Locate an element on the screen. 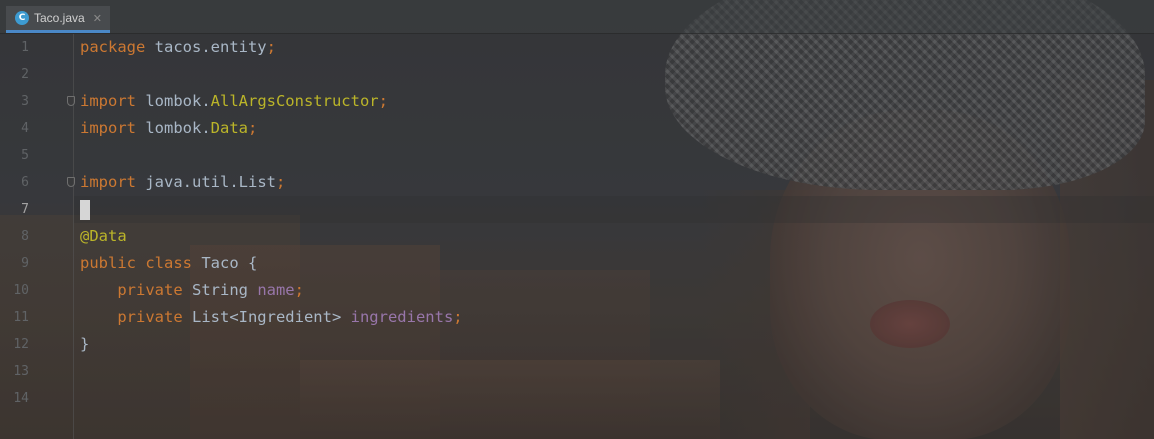  line-number: 14 is located at coordinates (21, 398).